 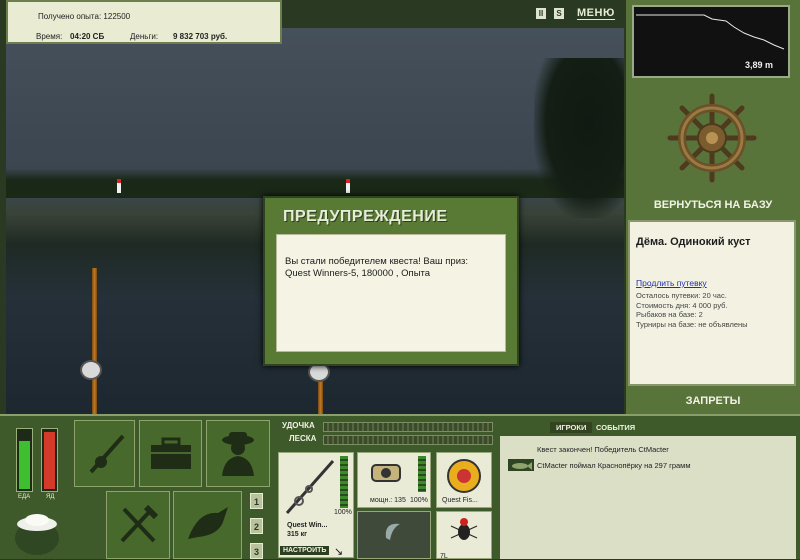 What do you see at coordinates (343, 512) in the screenshot?
I see `rod-condition: 100%` at bounding box center [343, 512].